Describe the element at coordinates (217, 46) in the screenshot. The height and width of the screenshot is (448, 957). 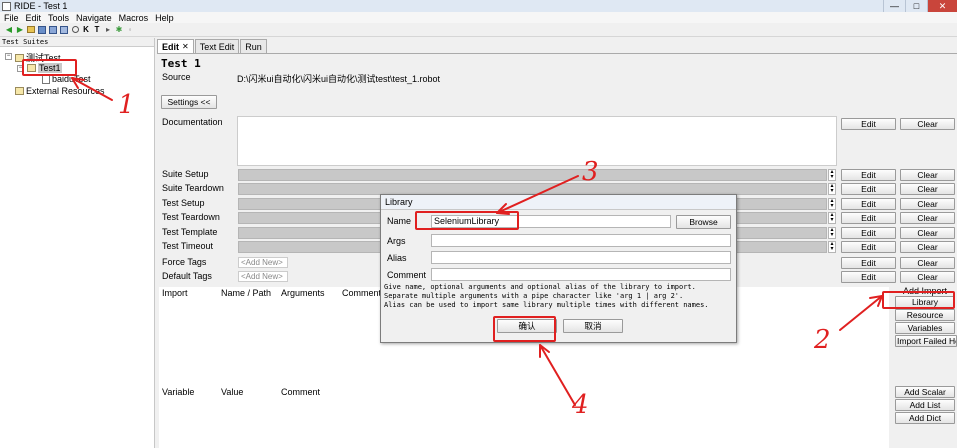
I see `tab-text-edit: Text Edit` at that location.